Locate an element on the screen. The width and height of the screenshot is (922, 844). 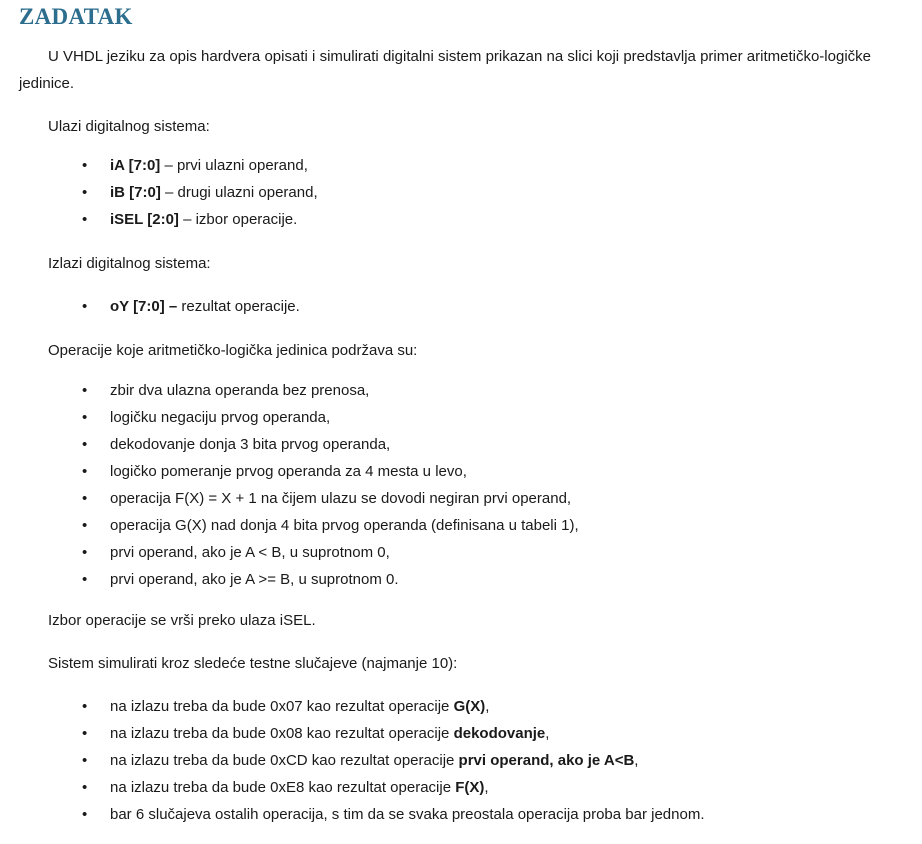
test-operation: G(X) is located at coordinates (469, 706).